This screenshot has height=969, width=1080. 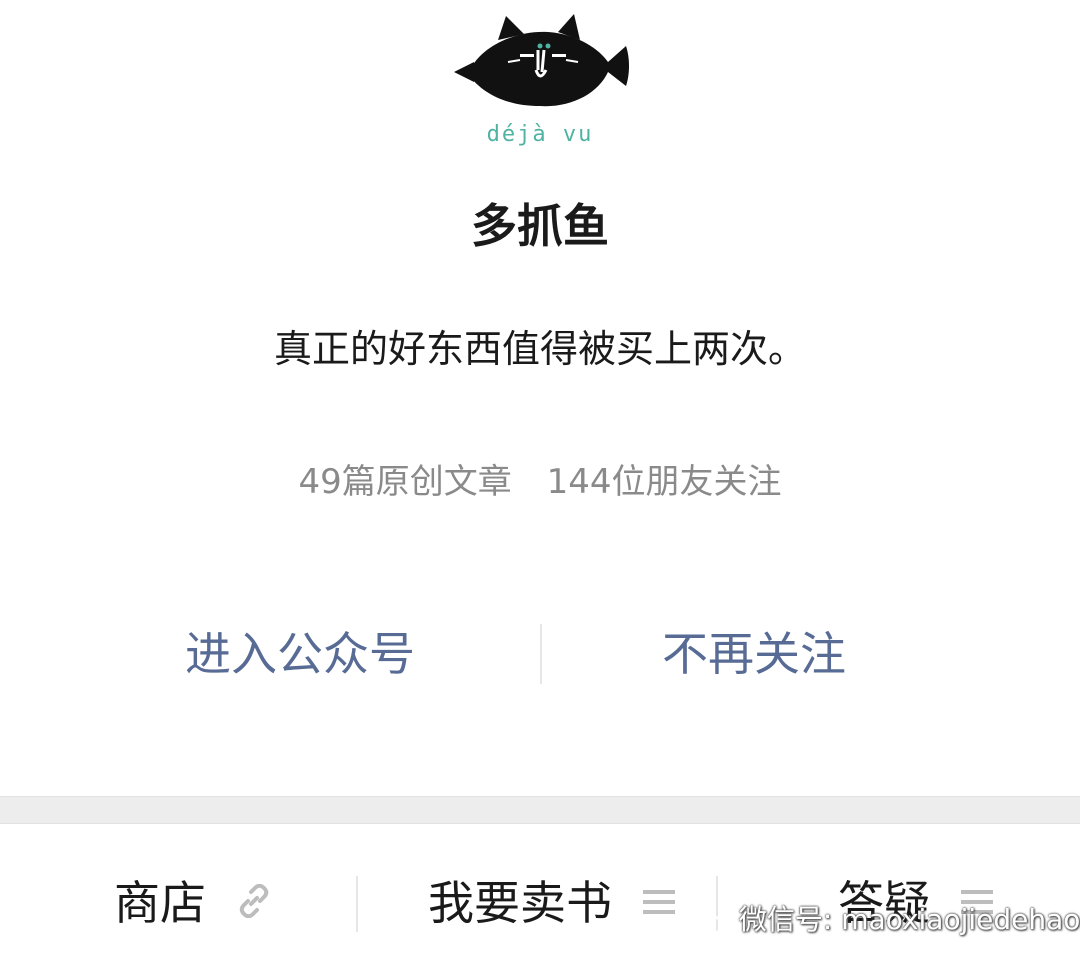 I want to click on menu-item-label: 商店, so click(x=160, y=903).